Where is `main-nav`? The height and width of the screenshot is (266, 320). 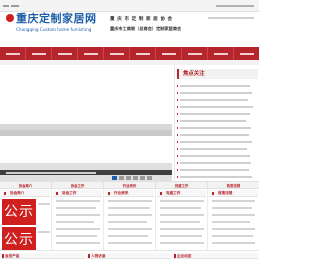 main-nav is located at coordinates (129, 53).